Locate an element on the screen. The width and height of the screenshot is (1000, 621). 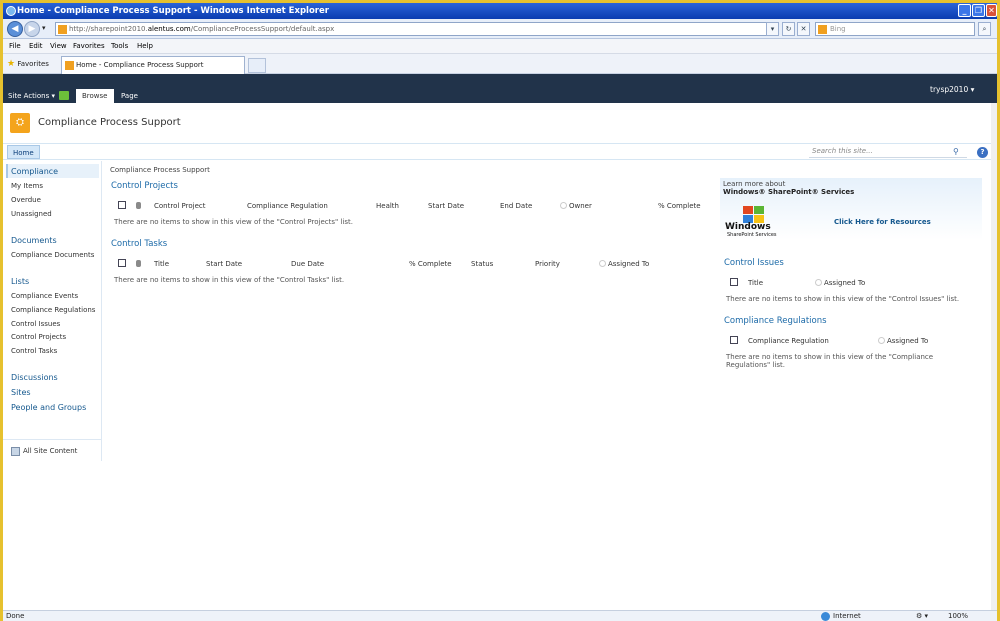
address-dropdown-button: ▾ is located at coordinates (772, 29).